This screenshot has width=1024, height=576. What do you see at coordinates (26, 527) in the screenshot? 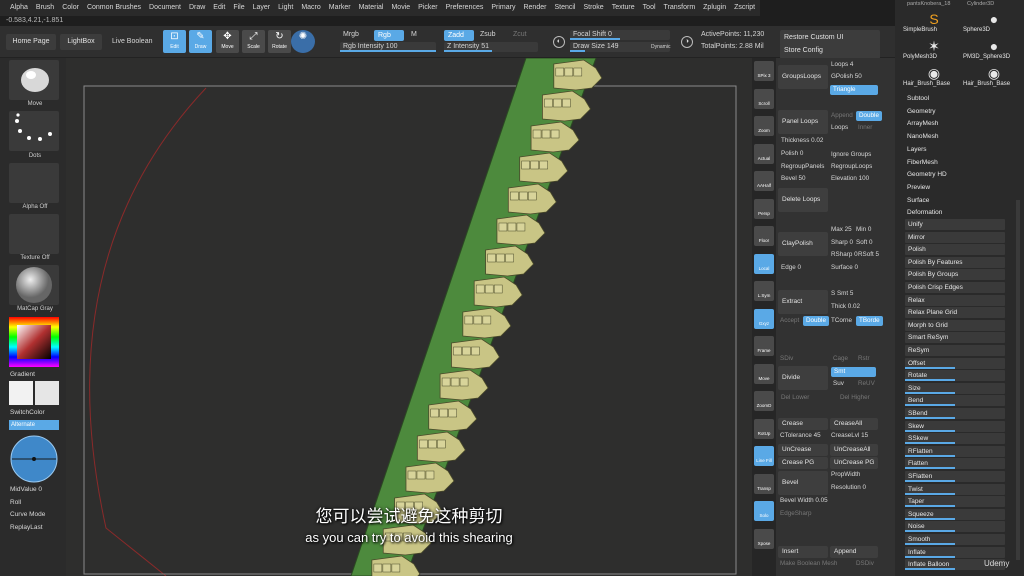
I see `replay-last-button: ReplayLast` at bounding box center [26, 527].